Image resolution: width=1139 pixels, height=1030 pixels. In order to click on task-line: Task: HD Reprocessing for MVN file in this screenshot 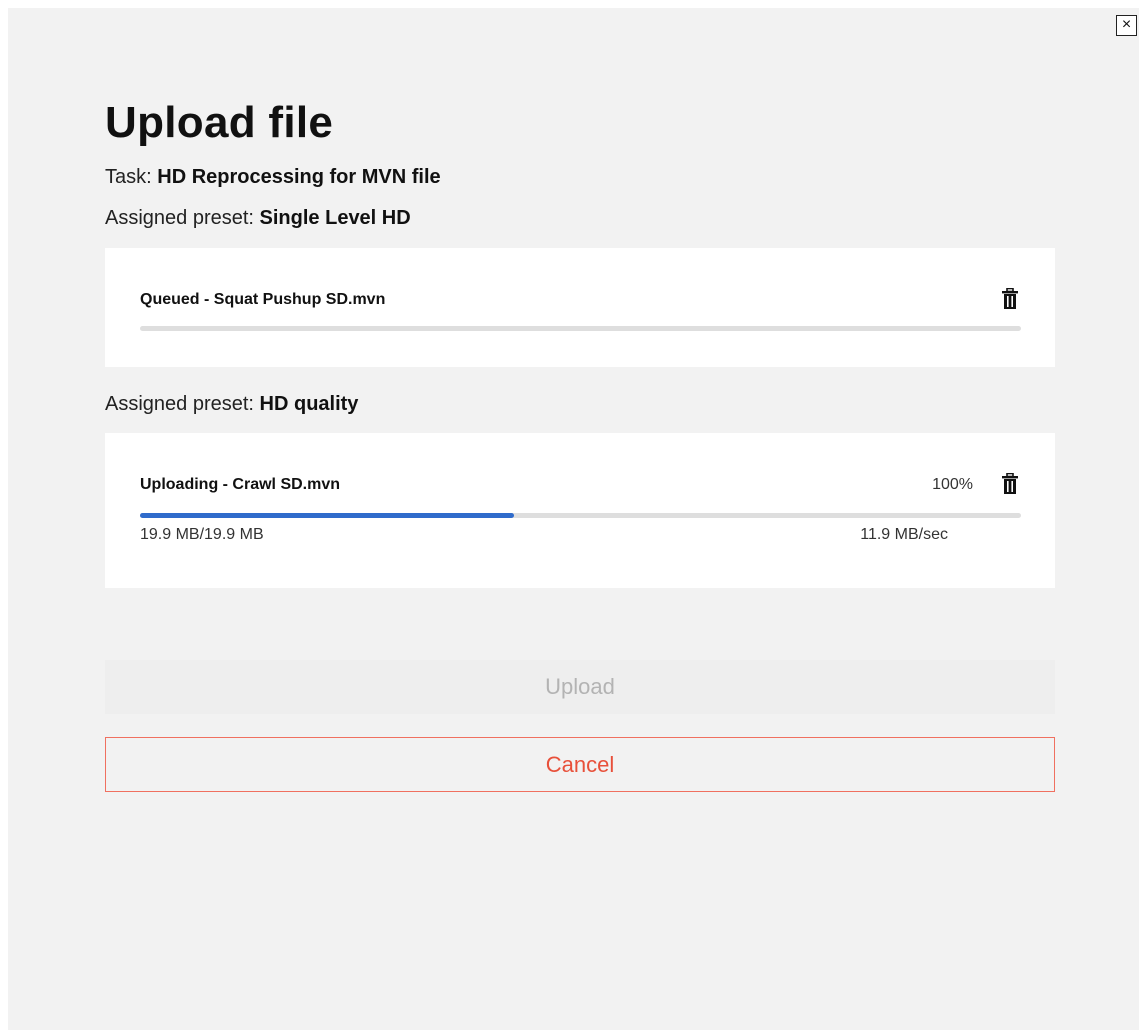, I will do `click(273, 177)`.